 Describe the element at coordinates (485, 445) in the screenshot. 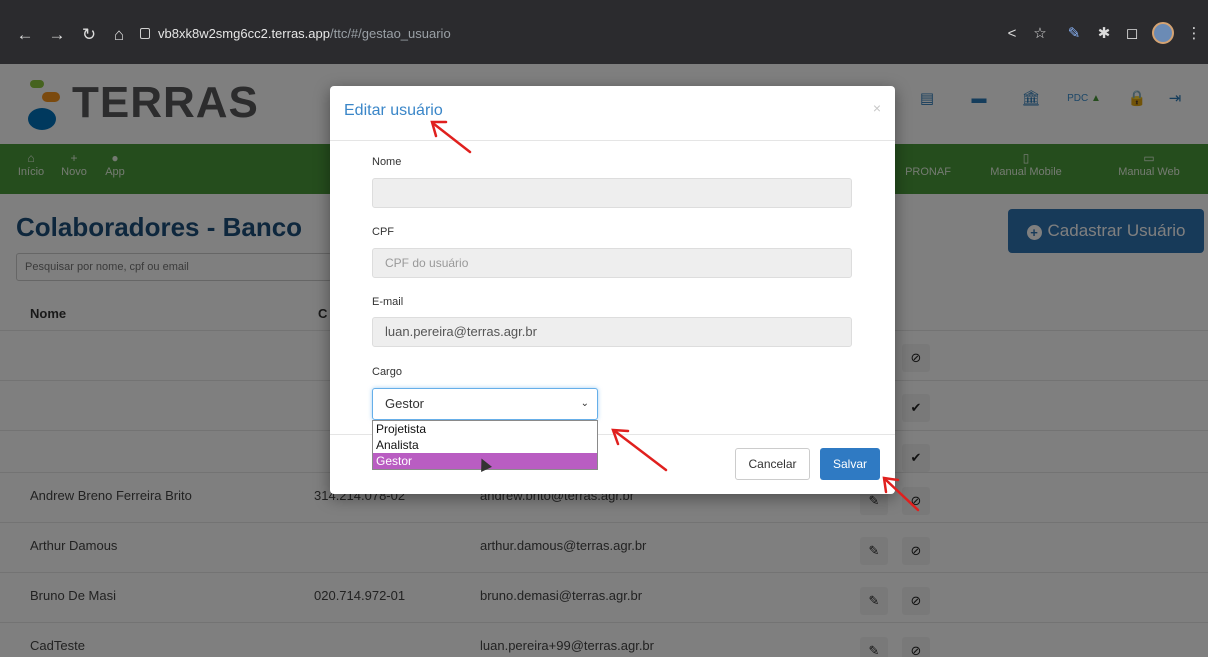

I see `role-option-analista: Analista` at that location.